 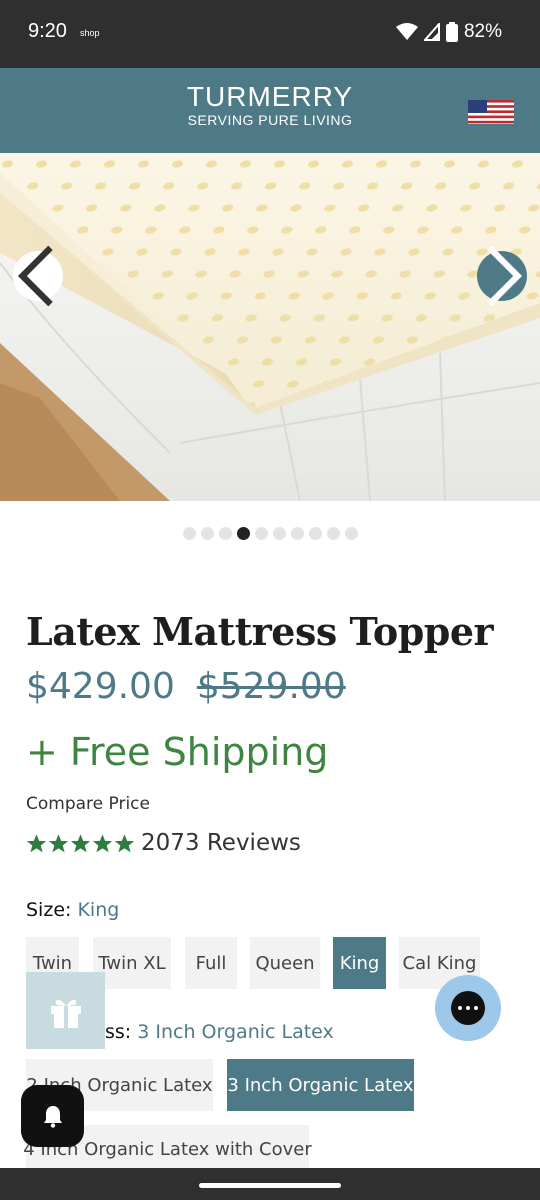 I want to click on reviews-summary: 2073 Reviews, so click(x=163, y=843).